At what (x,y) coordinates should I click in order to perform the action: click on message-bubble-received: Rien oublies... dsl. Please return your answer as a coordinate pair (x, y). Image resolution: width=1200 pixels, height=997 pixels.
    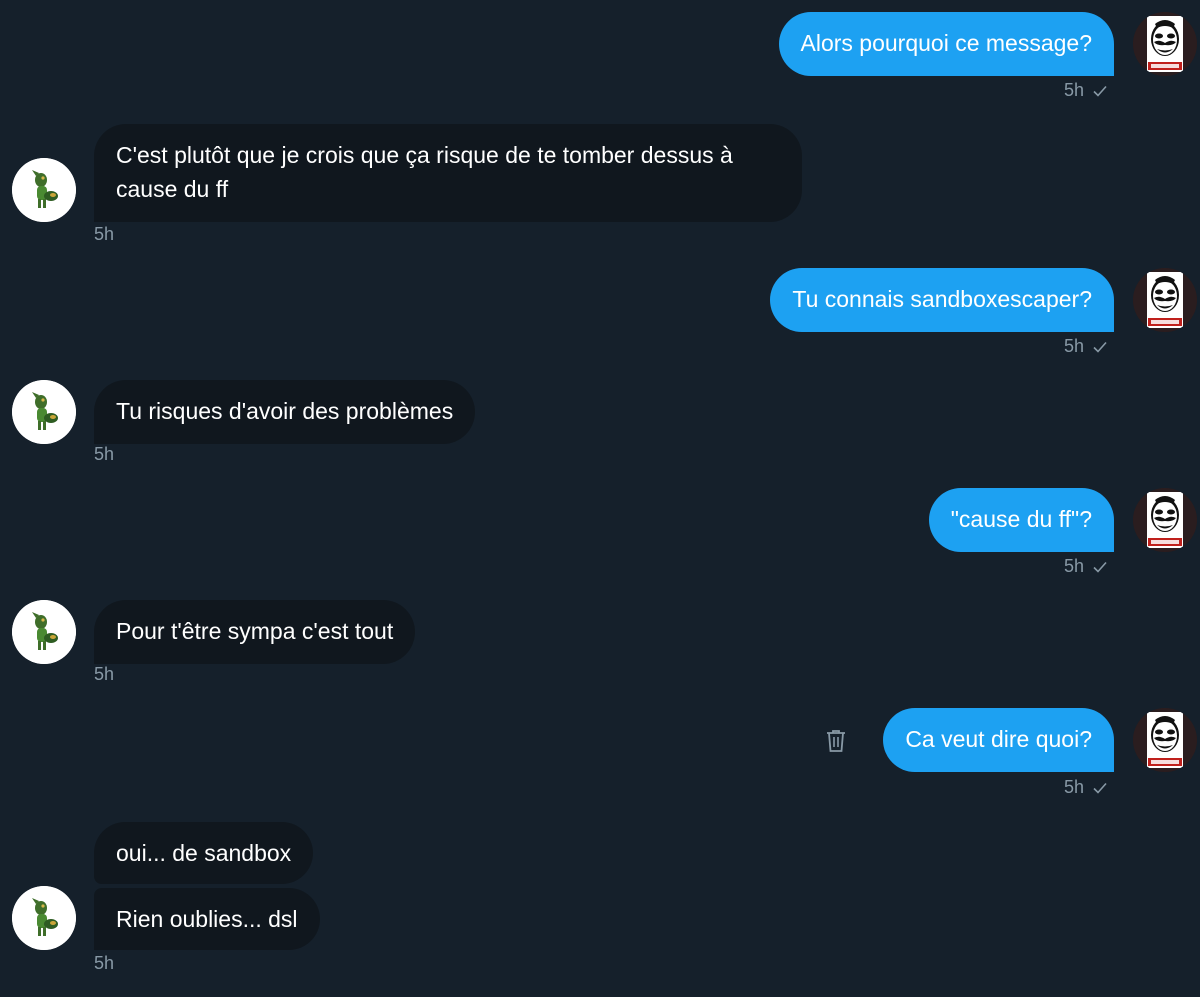
    Looking at the image, I should click on (207, 919).